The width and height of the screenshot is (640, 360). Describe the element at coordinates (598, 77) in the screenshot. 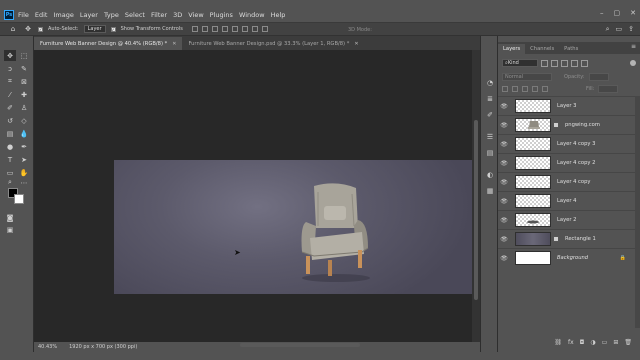

I see `opacity-field` at that location.